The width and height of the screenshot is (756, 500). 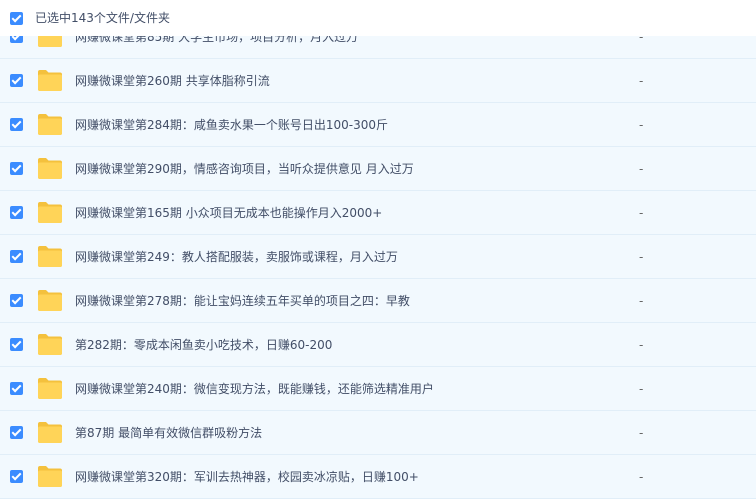 What do you see at coordinates (378, 433) in the screenshot?
I see `file-row: 第87期 最简单有效微信群吸粉方法 -` at bounding box center [378, 433].